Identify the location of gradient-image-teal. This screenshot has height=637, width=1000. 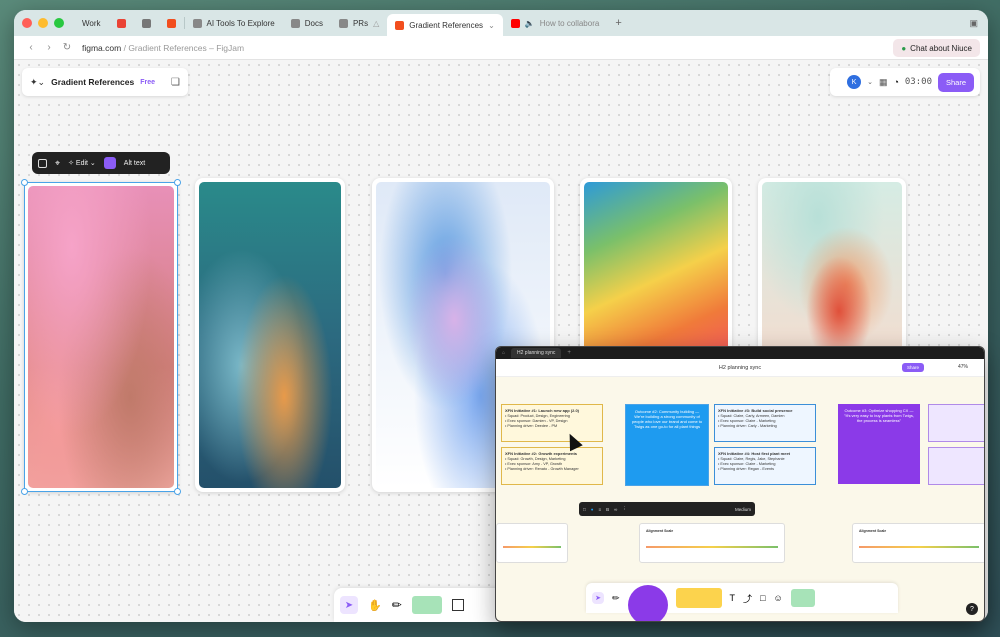
(270, 335).